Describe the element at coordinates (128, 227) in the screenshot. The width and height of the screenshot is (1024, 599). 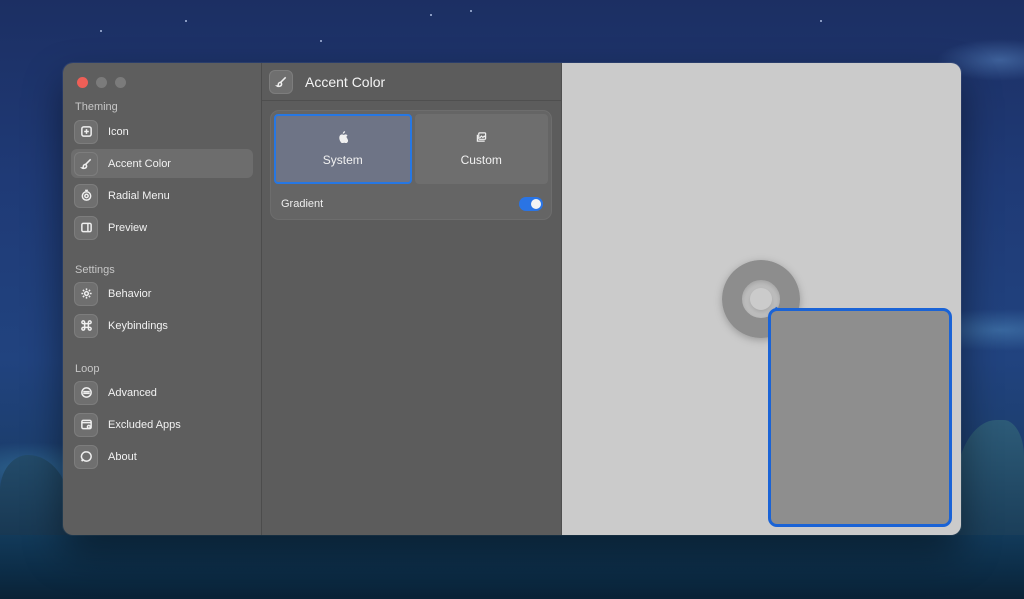
I see `sidebar-item-label: Preview` at that location.